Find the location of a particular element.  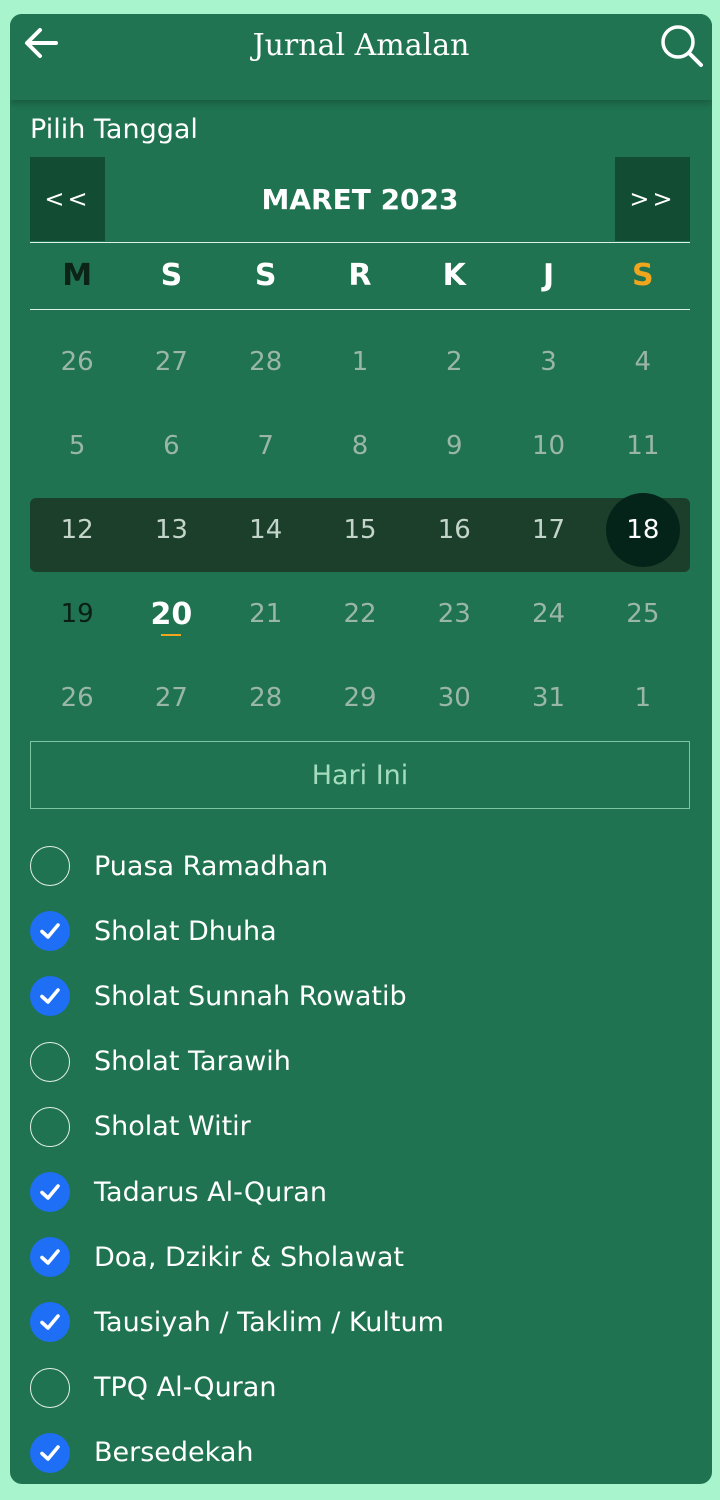

day-number: 16 is located at coordinates (454, 530).